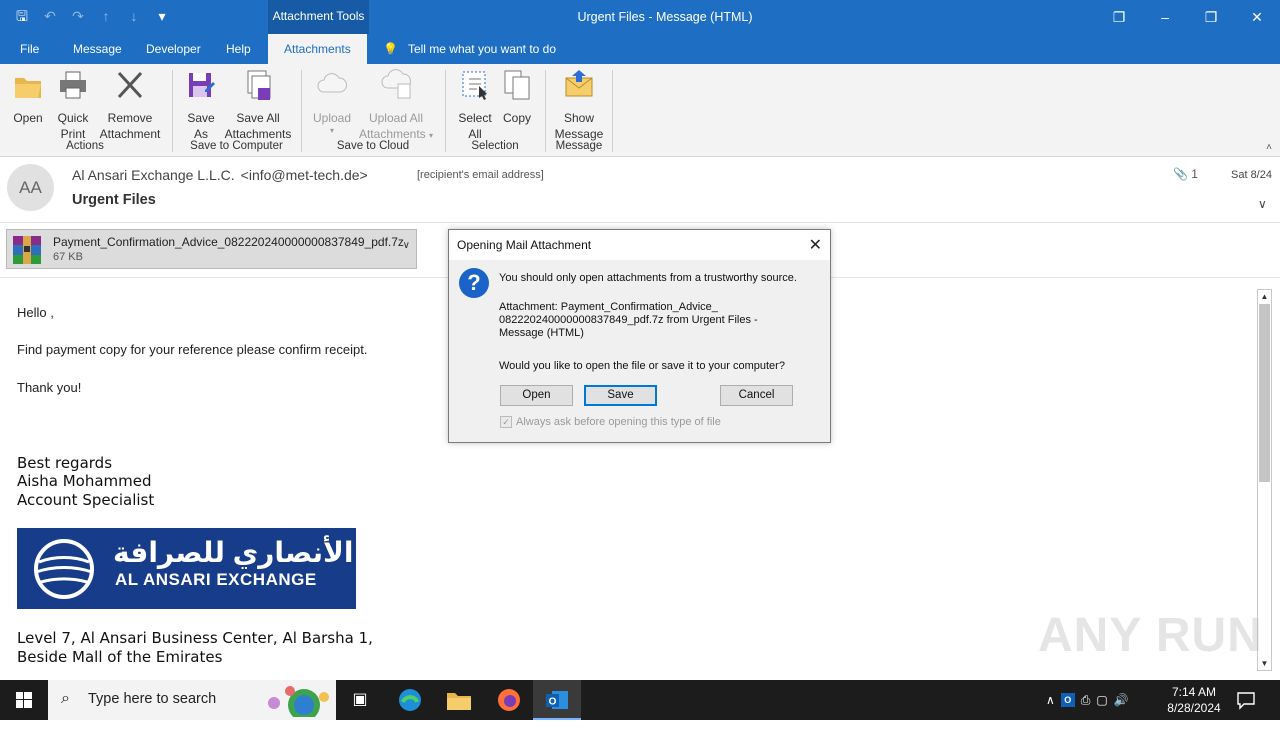  I want to click on tell-me-search: 💡 Tell me what you want to do, so click(469, 49).